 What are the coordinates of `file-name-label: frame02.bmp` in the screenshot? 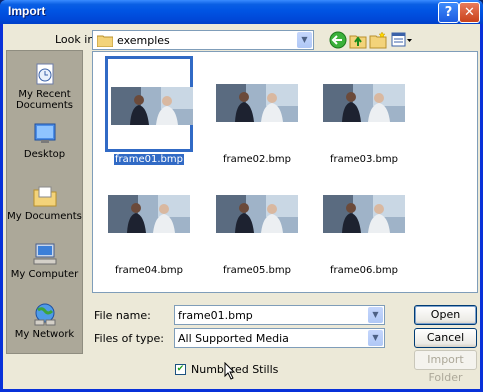 It's located at (257, 159).